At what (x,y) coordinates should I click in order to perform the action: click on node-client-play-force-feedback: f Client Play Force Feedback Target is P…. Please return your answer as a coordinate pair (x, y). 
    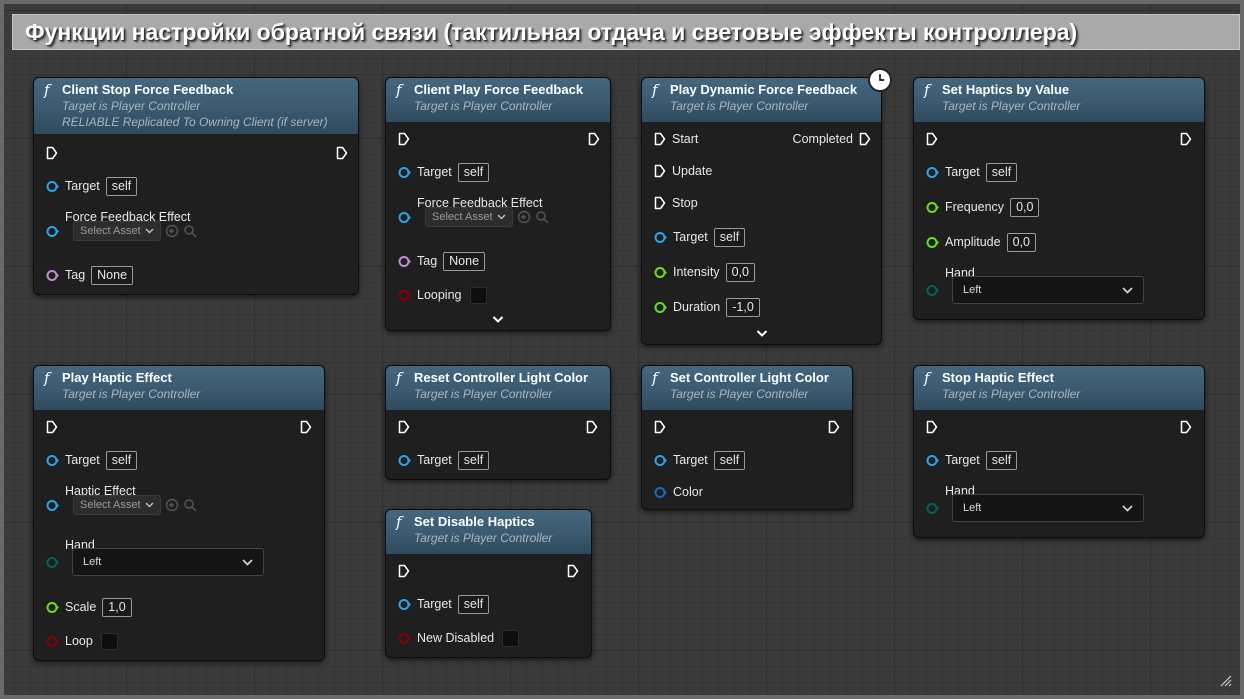
    Looking at the image, I should click on (498, 204).